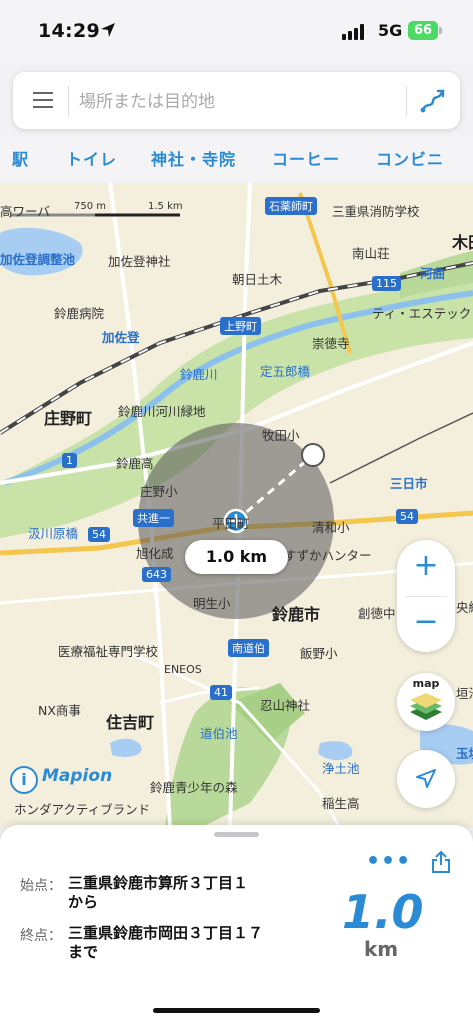 The width and height of the screenshot is (473, 1024). Describe the element at coordinates (77, 776) in the screenshot. I see `mapion-logo: Mapion` at that location.